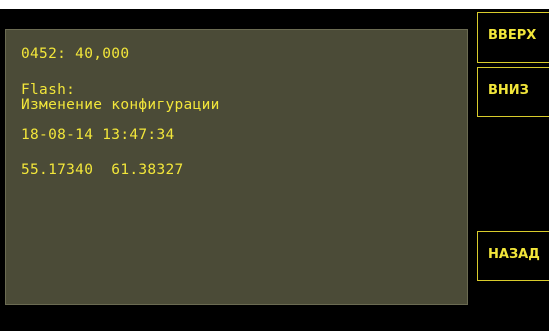  Describe the element at coordinates (120, 105) in the screenshot. I see `event-description: Изменение конфигурации` at that location.